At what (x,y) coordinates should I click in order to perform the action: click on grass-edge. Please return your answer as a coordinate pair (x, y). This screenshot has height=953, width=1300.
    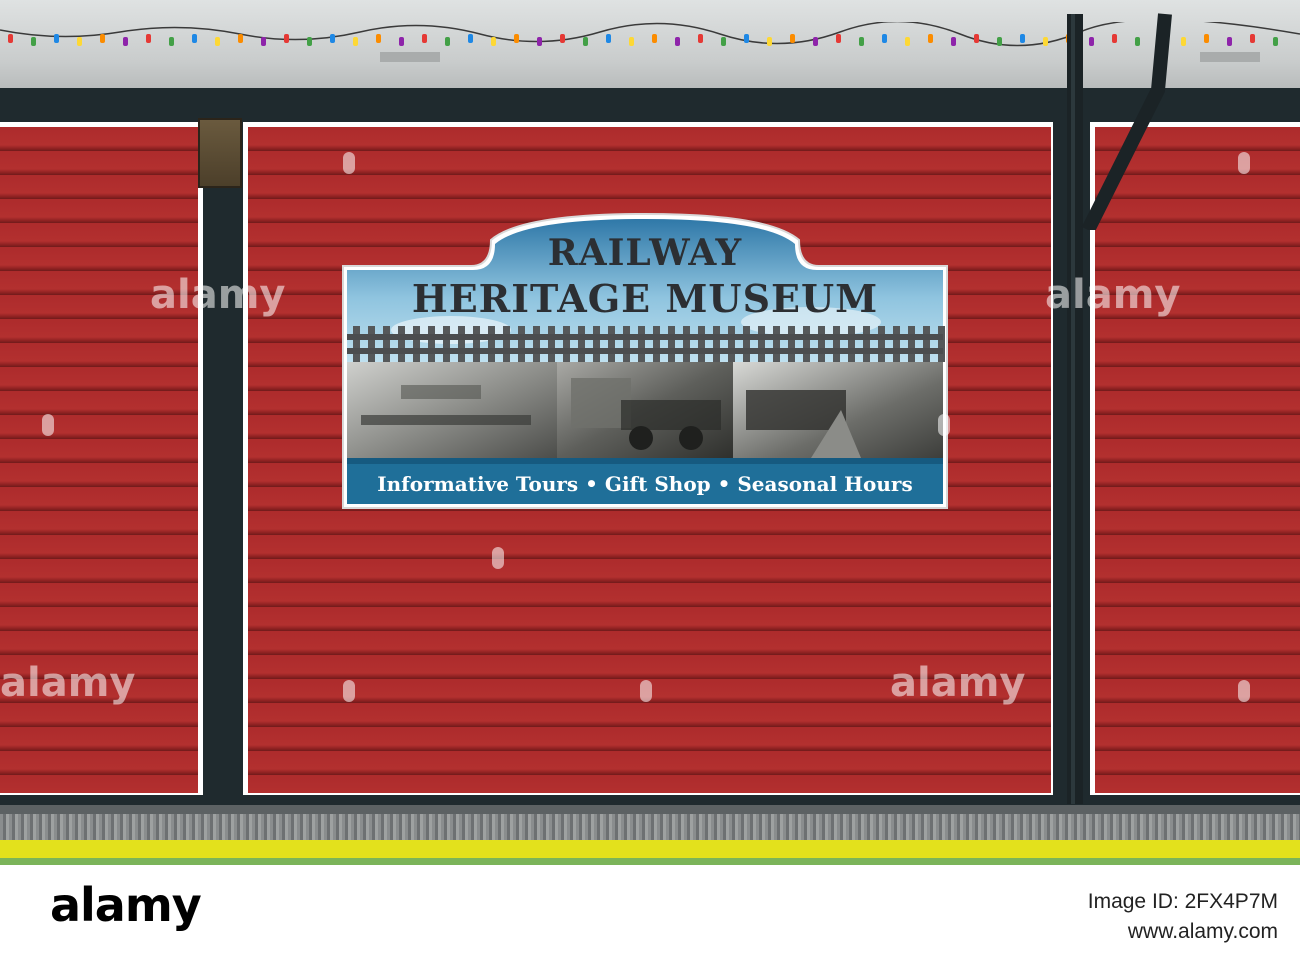
    Looking at the image, I should click on (650, 861).